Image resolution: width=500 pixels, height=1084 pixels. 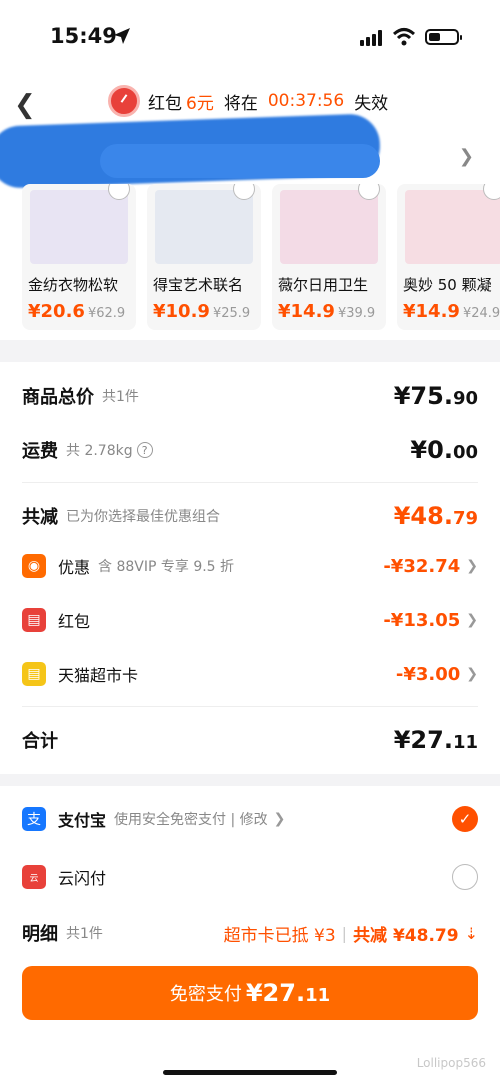 What do you see at coordinates (34, 819) in the screenshot?
I see `alipay-icon: 支` at bounding box center [34, 819].